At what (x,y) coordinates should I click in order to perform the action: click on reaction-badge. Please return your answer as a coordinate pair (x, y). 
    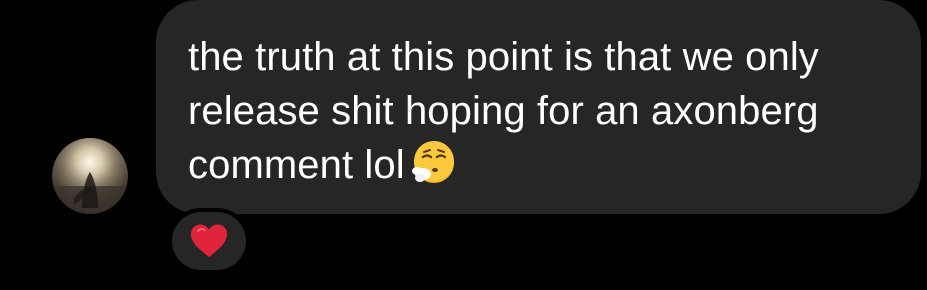
    Looking at the image, I should click on (209, 241).